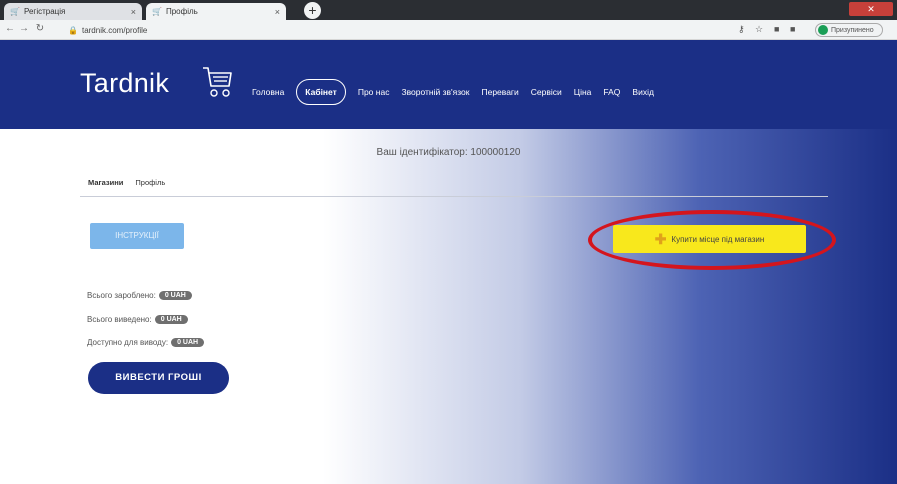  I want to click on nav-item-feedback: Зворотній зв'язок, so click(435, 92).